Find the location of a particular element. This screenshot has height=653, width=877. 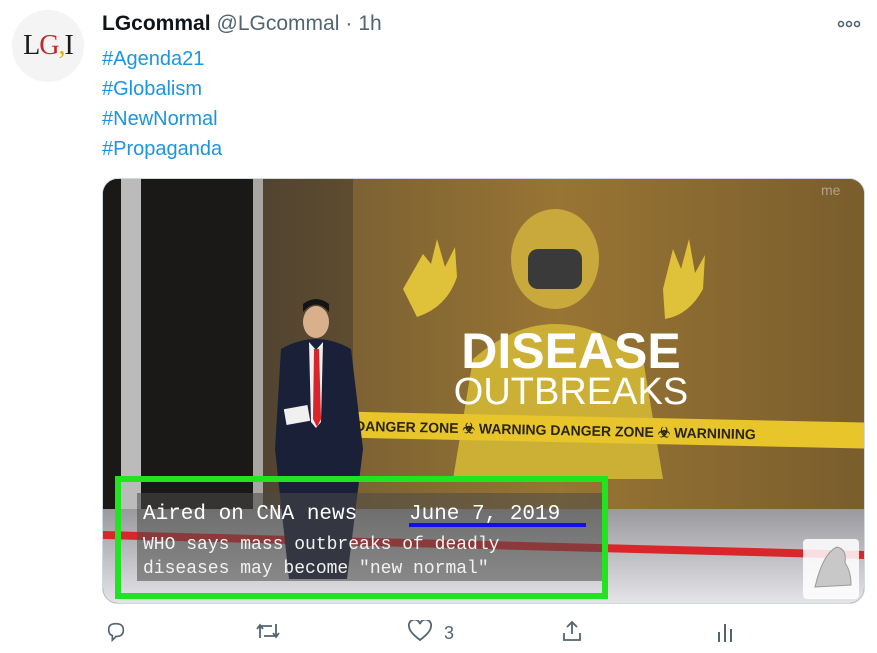

avatar-letter: I is located at coordinates (69, 45).